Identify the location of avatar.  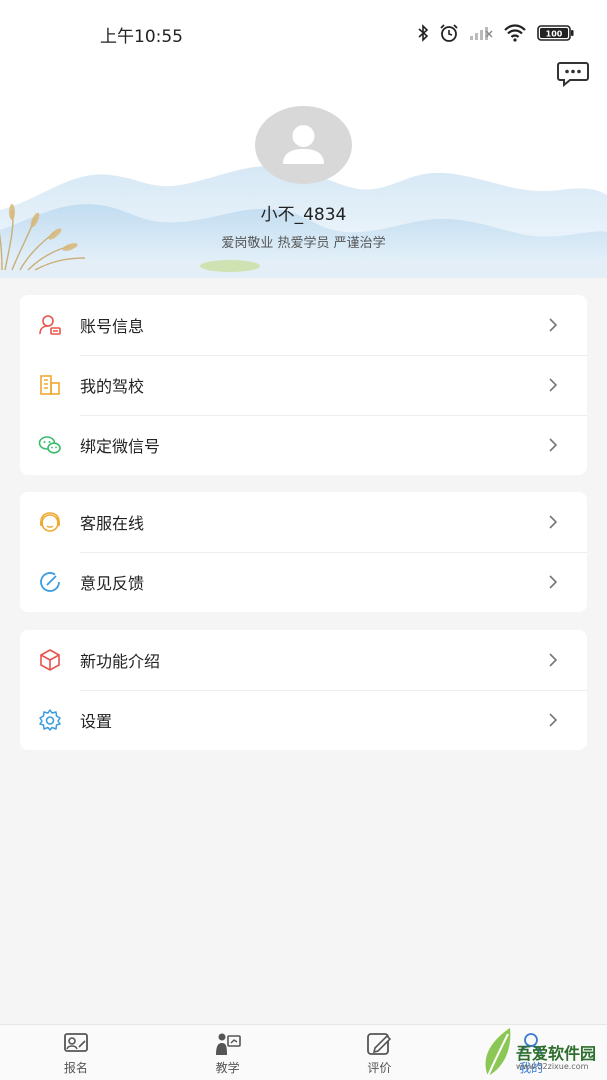
(303, 145).